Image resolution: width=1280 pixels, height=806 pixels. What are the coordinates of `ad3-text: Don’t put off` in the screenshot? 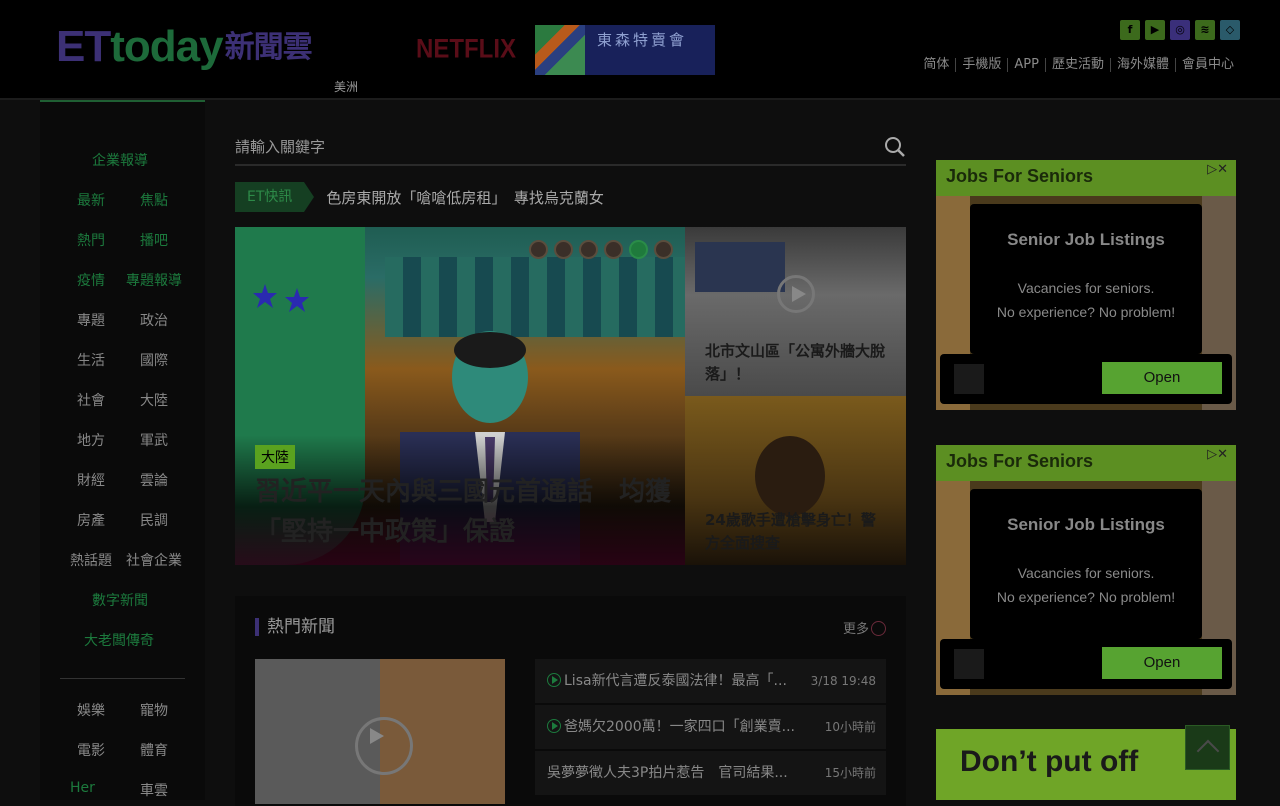 It's located at (1049, 761).